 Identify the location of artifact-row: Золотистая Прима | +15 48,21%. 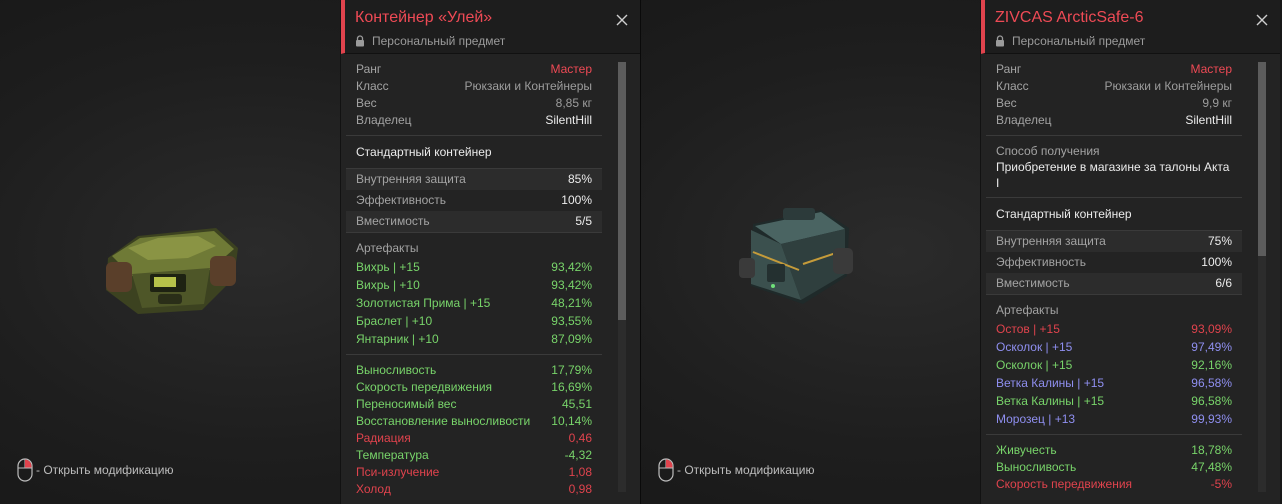
(474, 303).